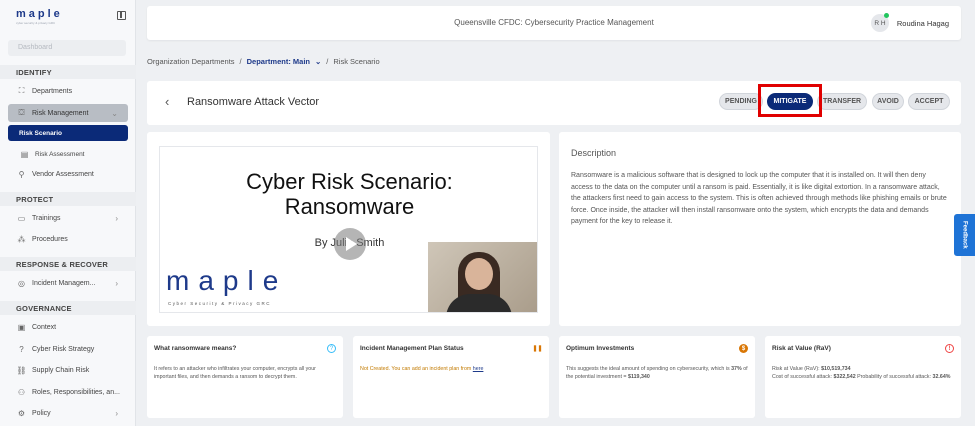  What do you see at coordinates (964, 235) in the screenshot?
I see `feedback-tab: Feedback` at bounding box center [964, 235].